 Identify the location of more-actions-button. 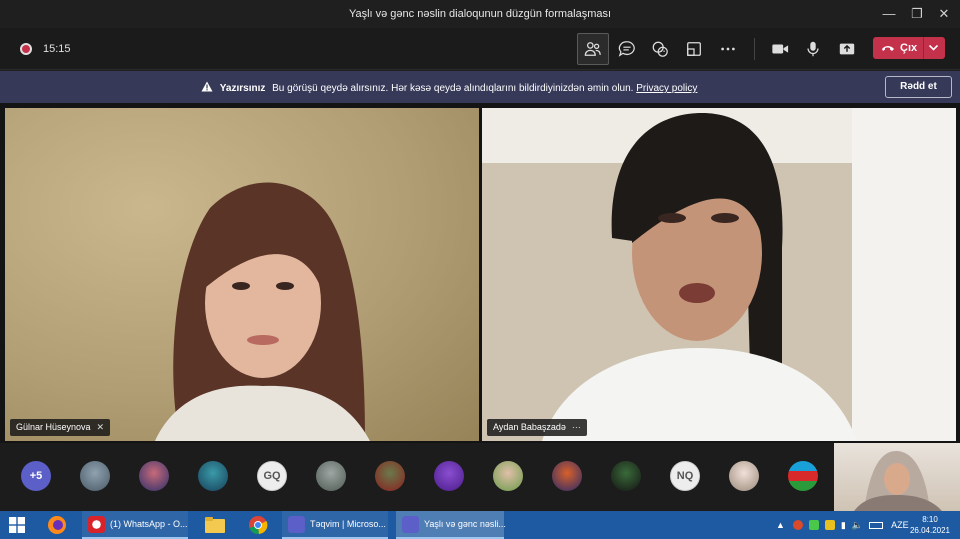
(728, 49).